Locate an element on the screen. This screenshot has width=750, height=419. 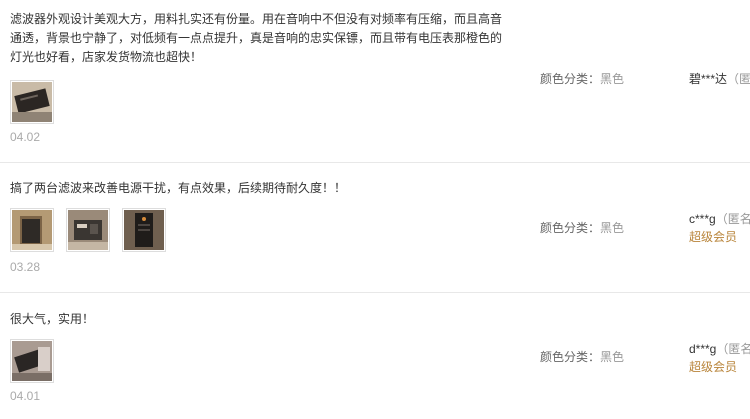
reviewer-name: 碧***达 is located at coordinates (708, 79).